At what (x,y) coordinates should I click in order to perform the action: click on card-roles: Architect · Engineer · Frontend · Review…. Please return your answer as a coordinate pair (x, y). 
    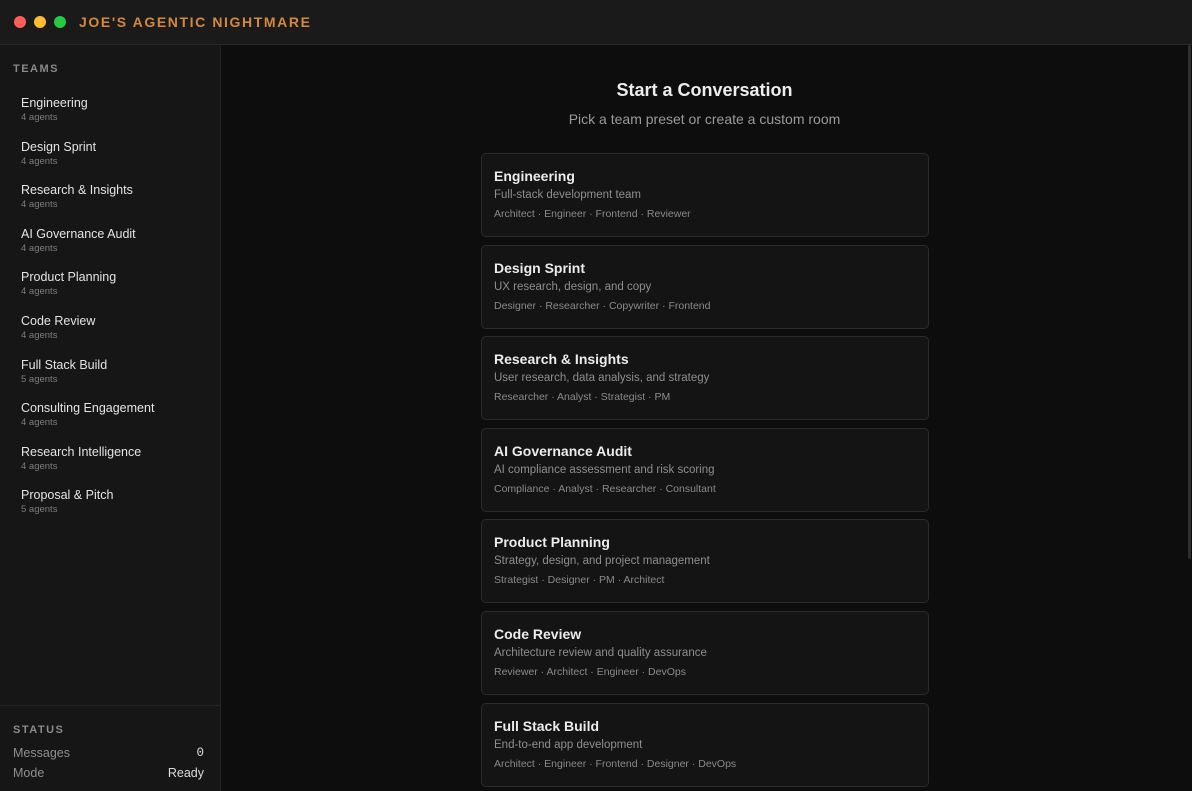
    Looking at the image, I should click on (592, 214).